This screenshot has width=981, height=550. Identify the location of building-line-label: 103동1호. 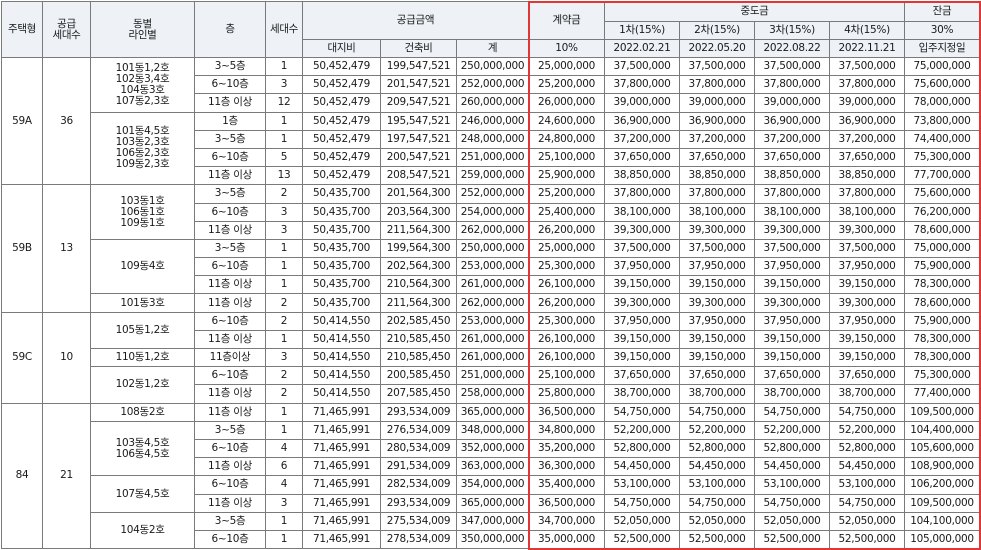
(142, 201).